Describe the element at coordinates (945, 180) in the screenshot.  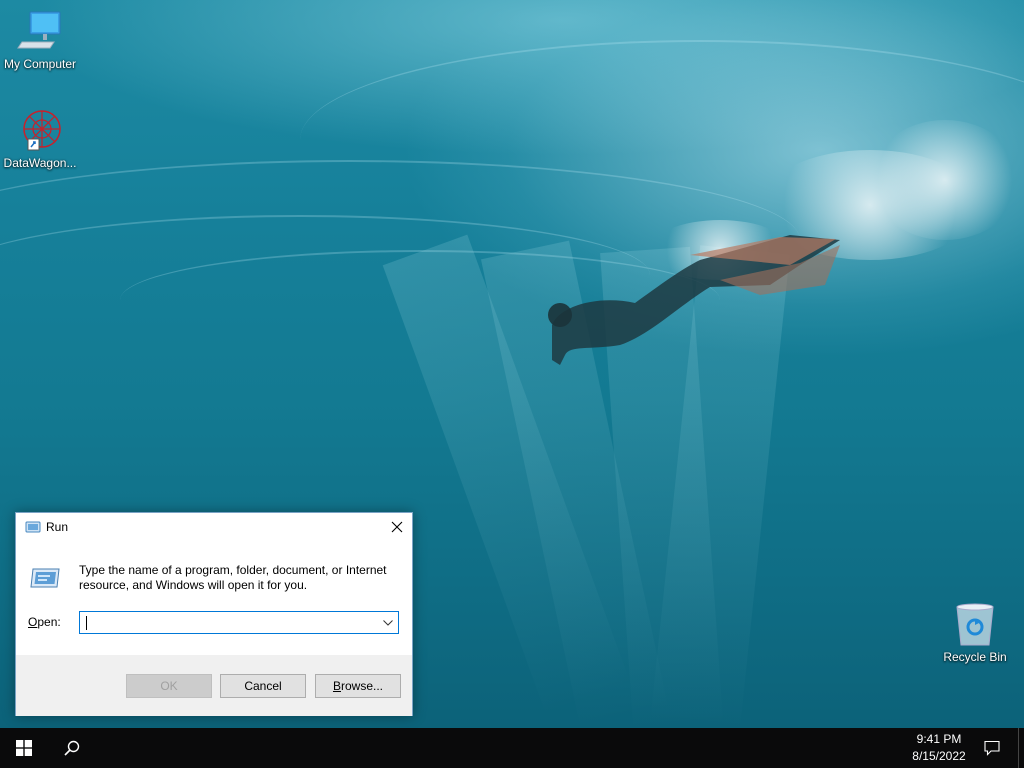
I see `foam` at that location.